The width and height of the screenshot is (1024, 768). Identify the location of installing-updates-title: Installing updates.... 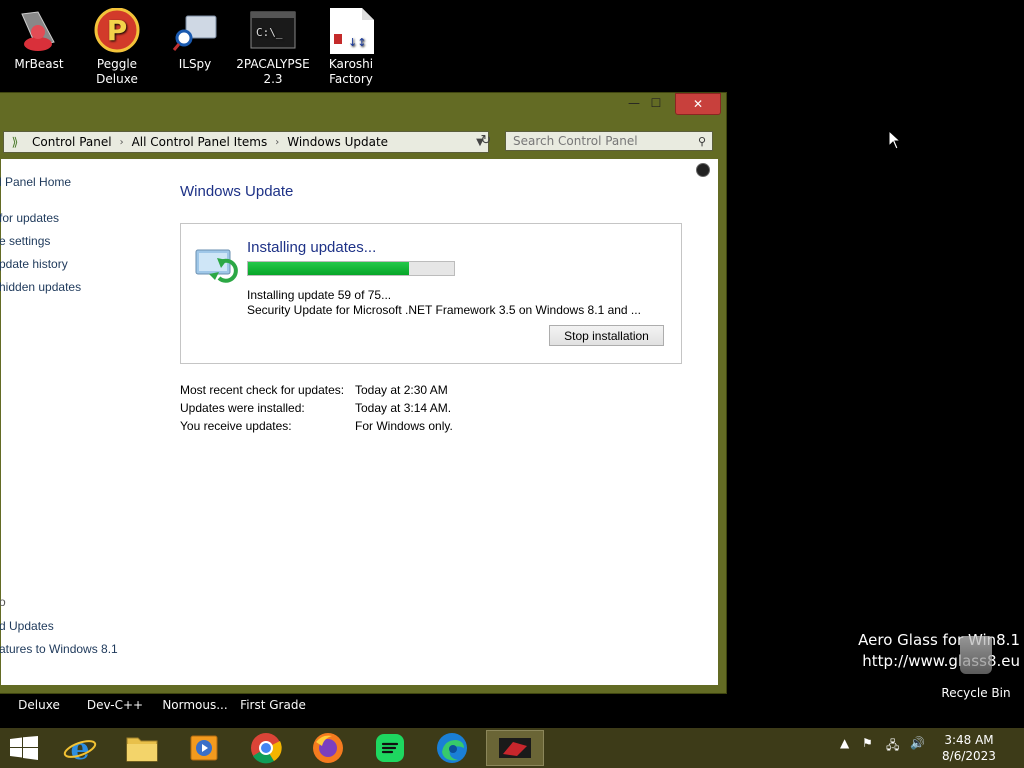
(312, 247).